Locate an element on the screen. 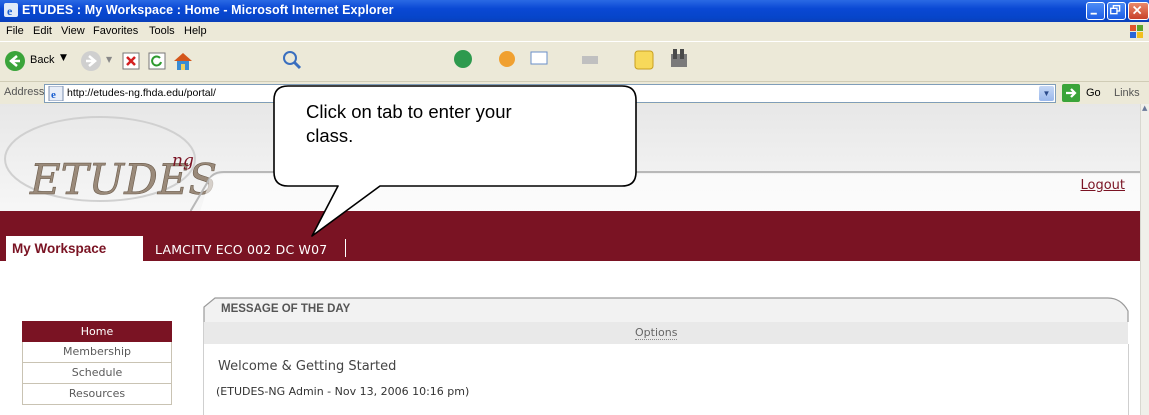 The width and height of the screenshot is (1149, 415). tab-lamcitv-eco-002: LAMCITV ECO 002 DC W07 is located at coordinates (241, 250).